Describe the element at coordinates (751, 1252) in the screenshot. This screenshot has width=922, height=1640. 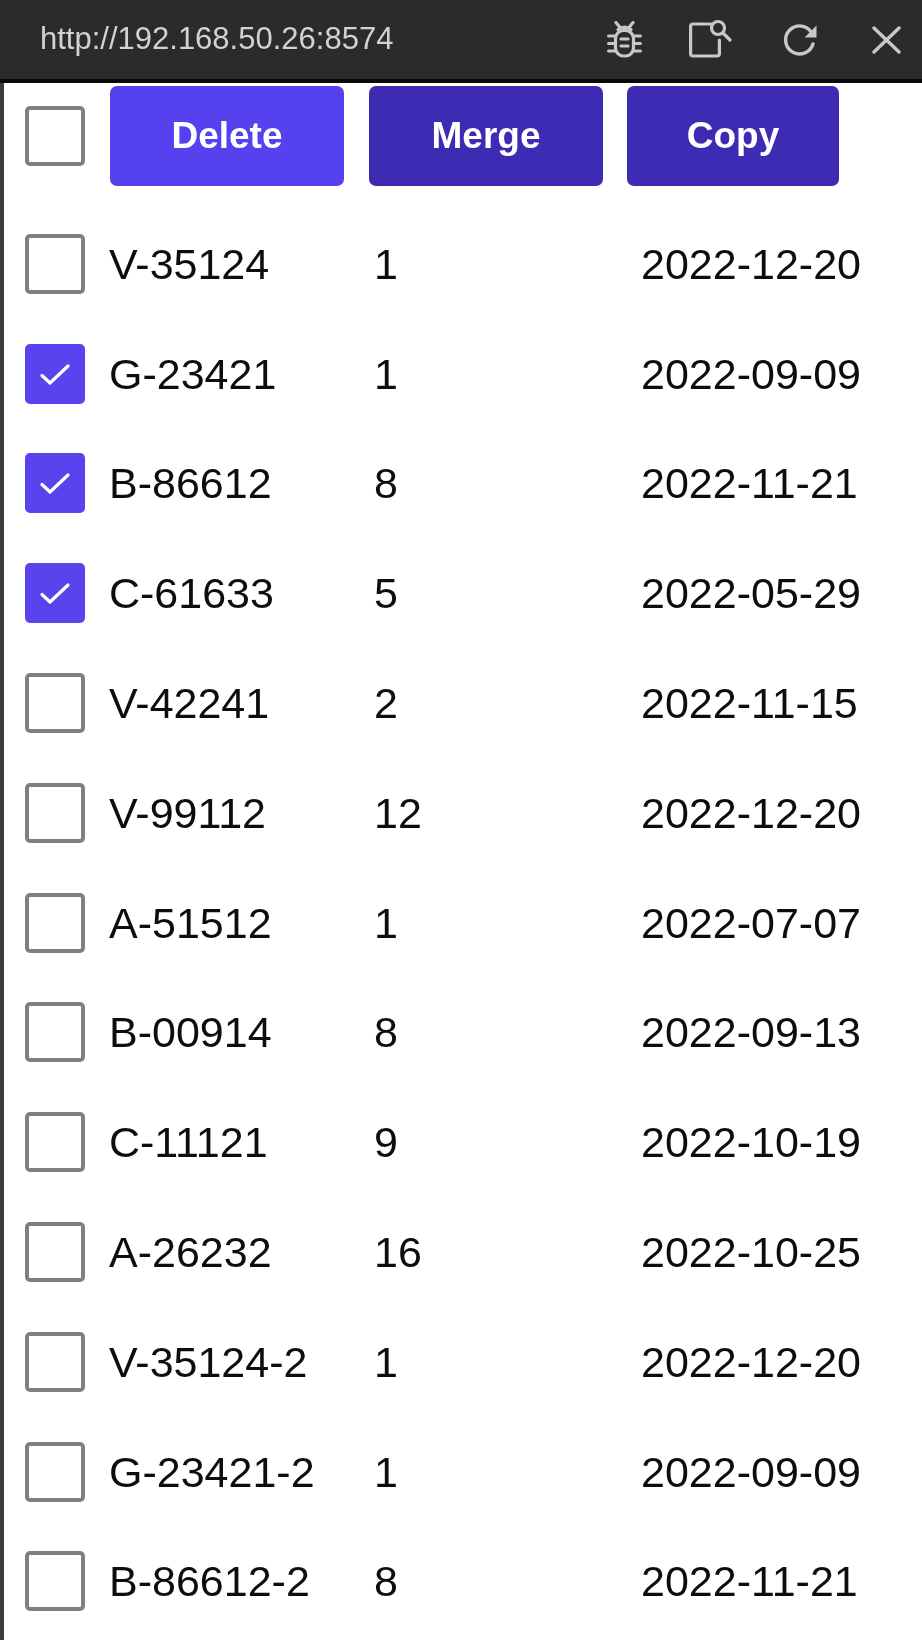
I see `table-cell: 2022-10-25` at that location.